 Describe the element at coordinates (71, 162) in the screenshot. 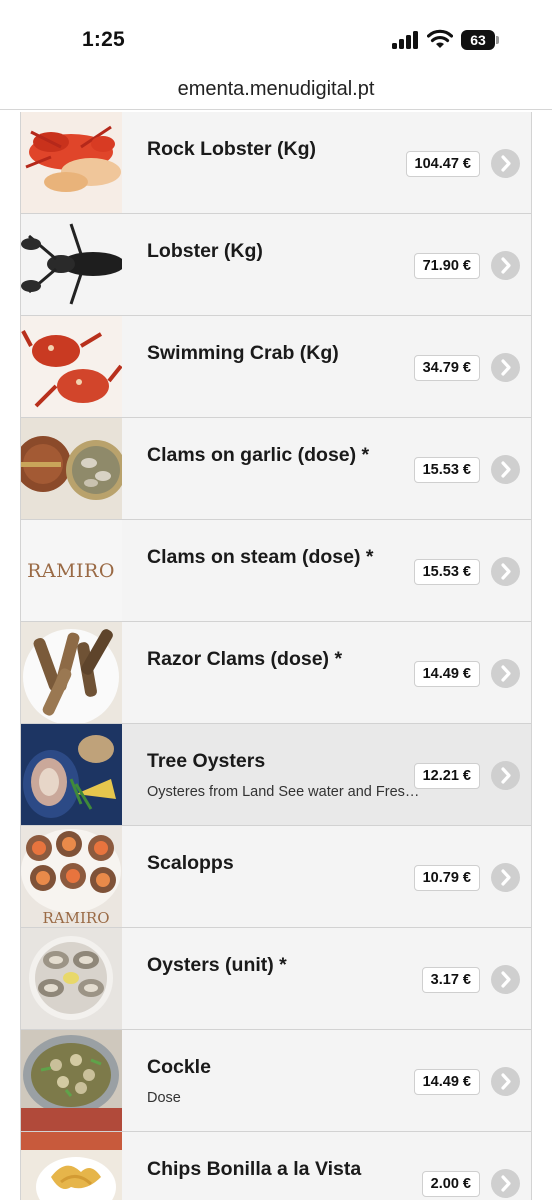

I see `rock-lobster-image` at that location.